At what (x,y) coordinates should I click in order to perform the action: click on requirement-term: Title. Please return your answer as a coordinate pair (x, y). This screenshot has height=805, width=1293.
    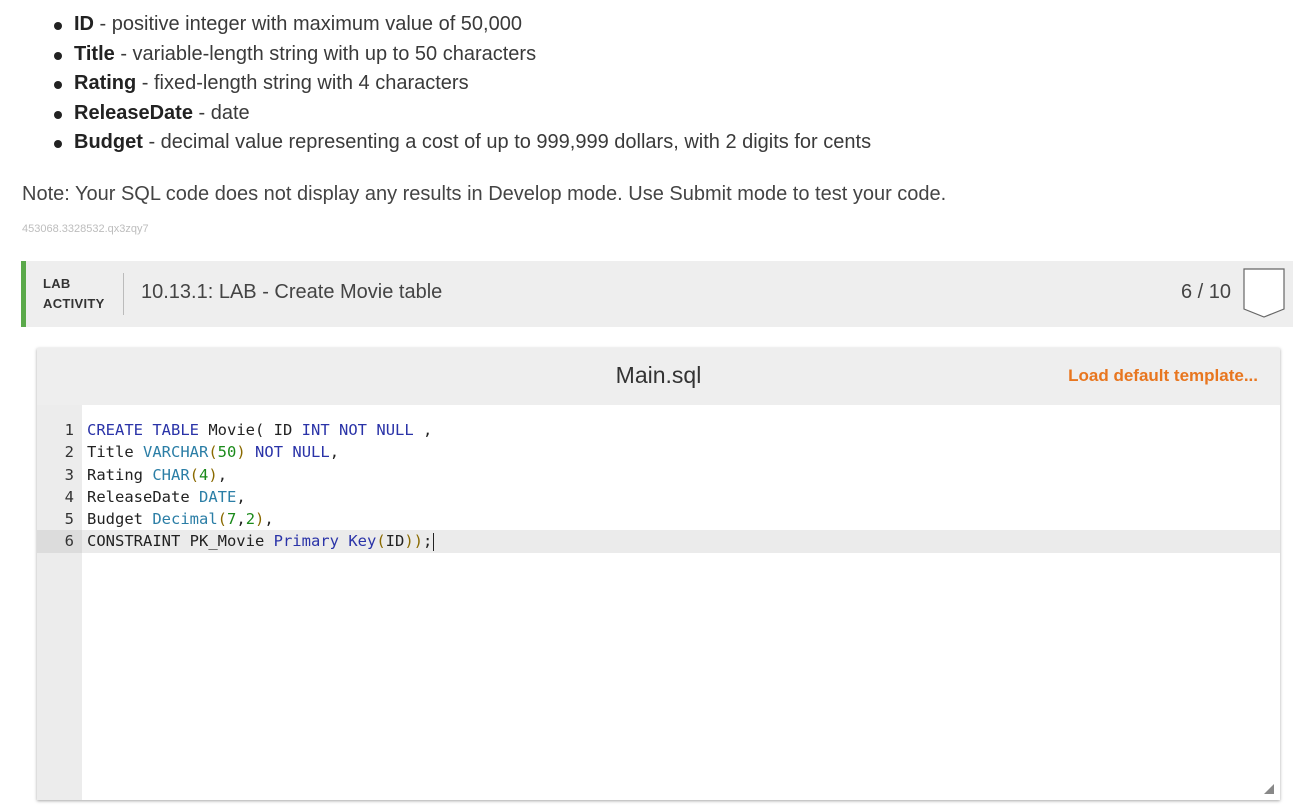
    Looking at the image, I should click on (94, 53).